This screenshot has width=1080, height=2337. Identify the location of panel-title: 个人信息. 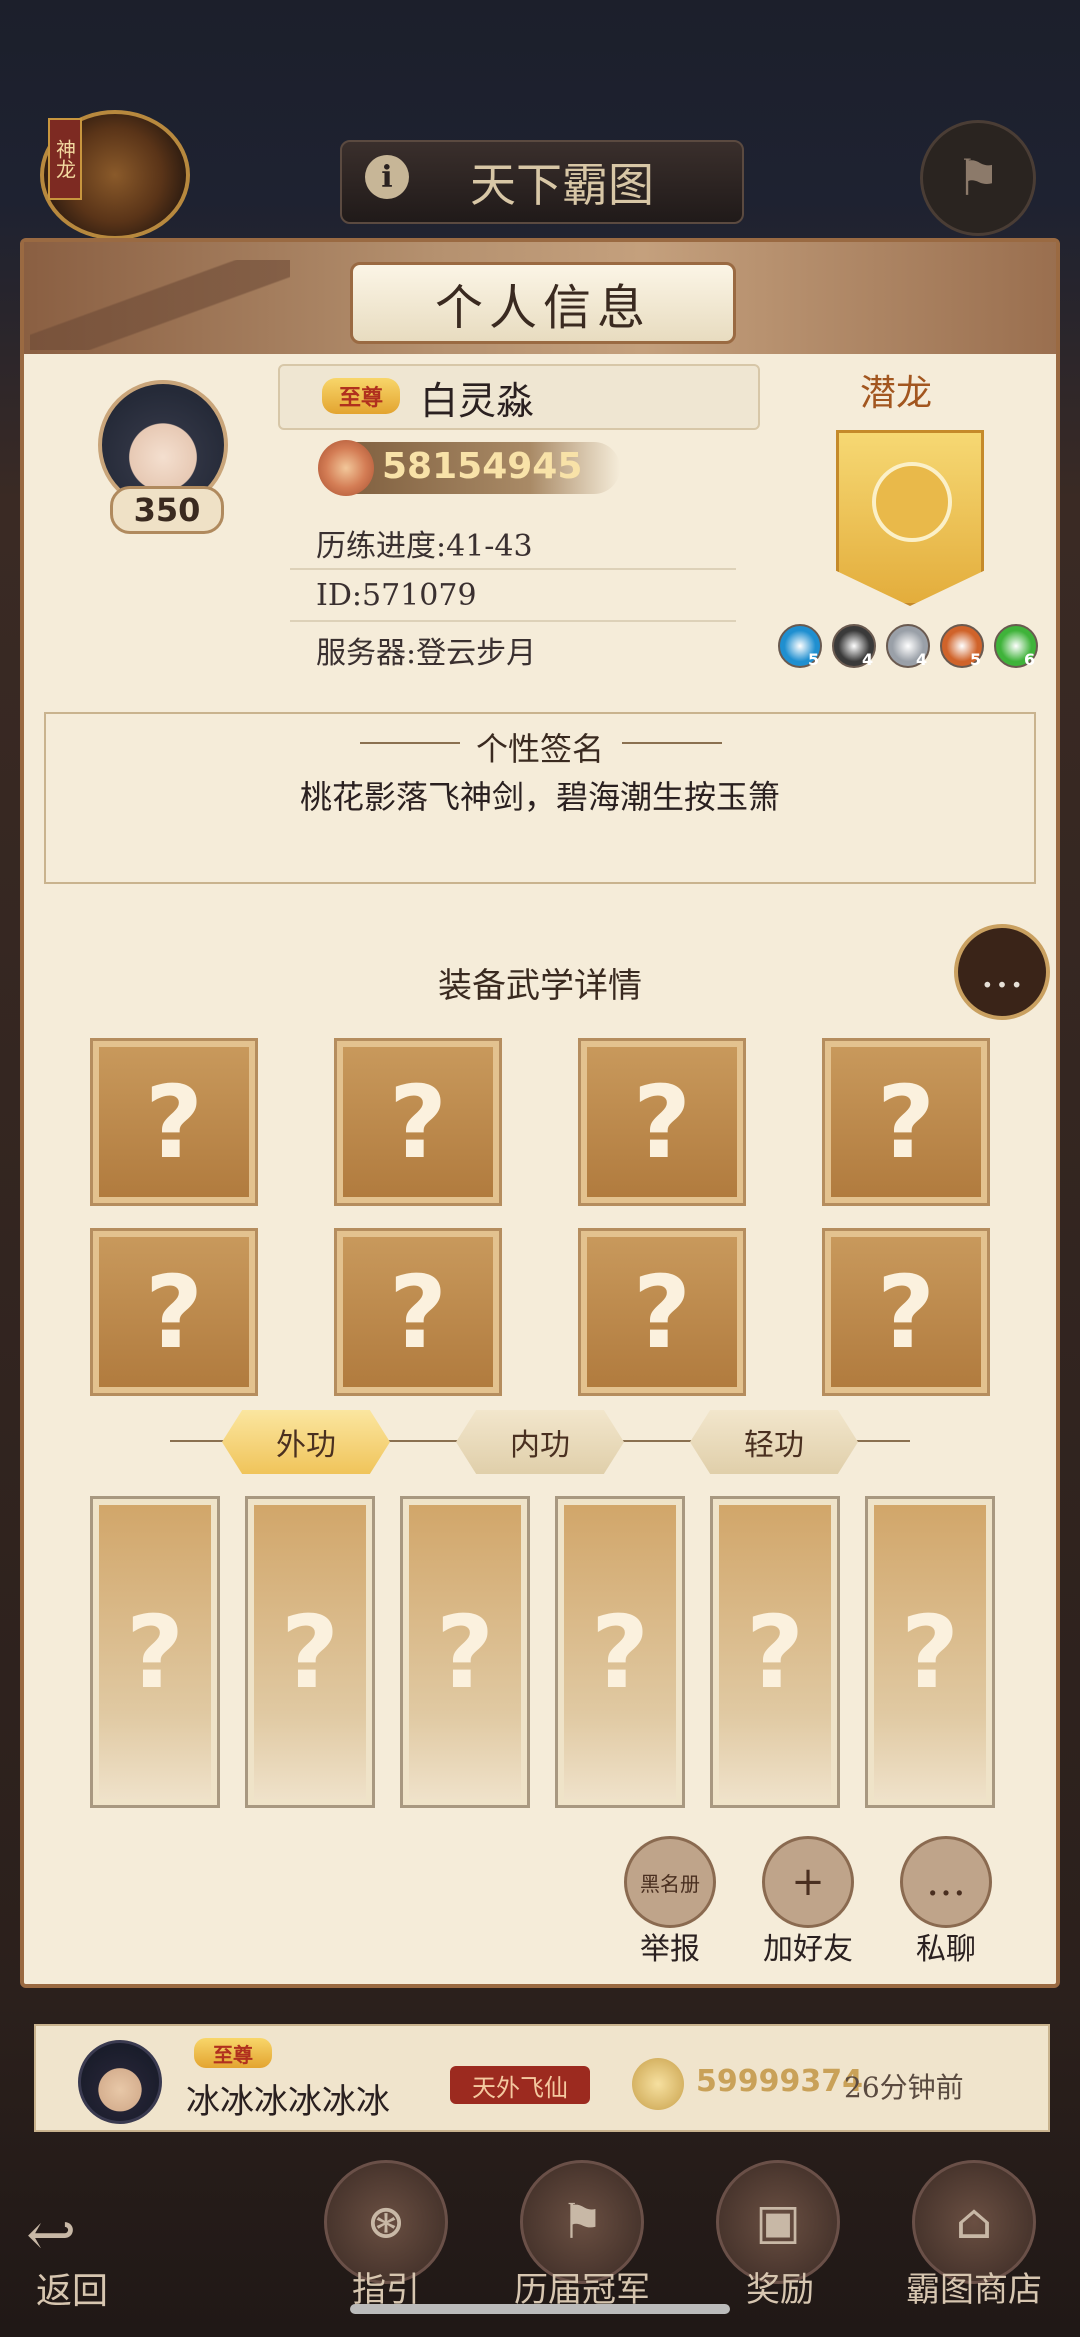
(543, 303).